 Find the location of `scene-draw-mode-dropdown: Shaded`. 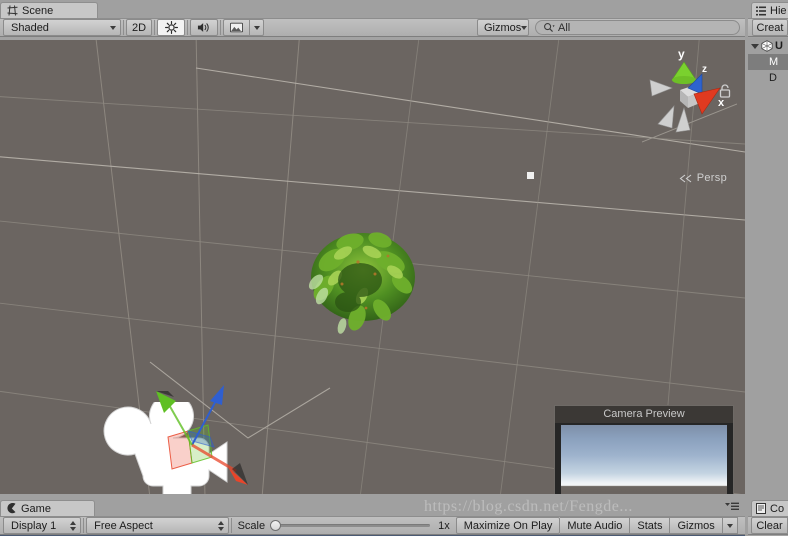

scene-draw-mode-dropdown: Shaded is located at coordinates (62, 27).